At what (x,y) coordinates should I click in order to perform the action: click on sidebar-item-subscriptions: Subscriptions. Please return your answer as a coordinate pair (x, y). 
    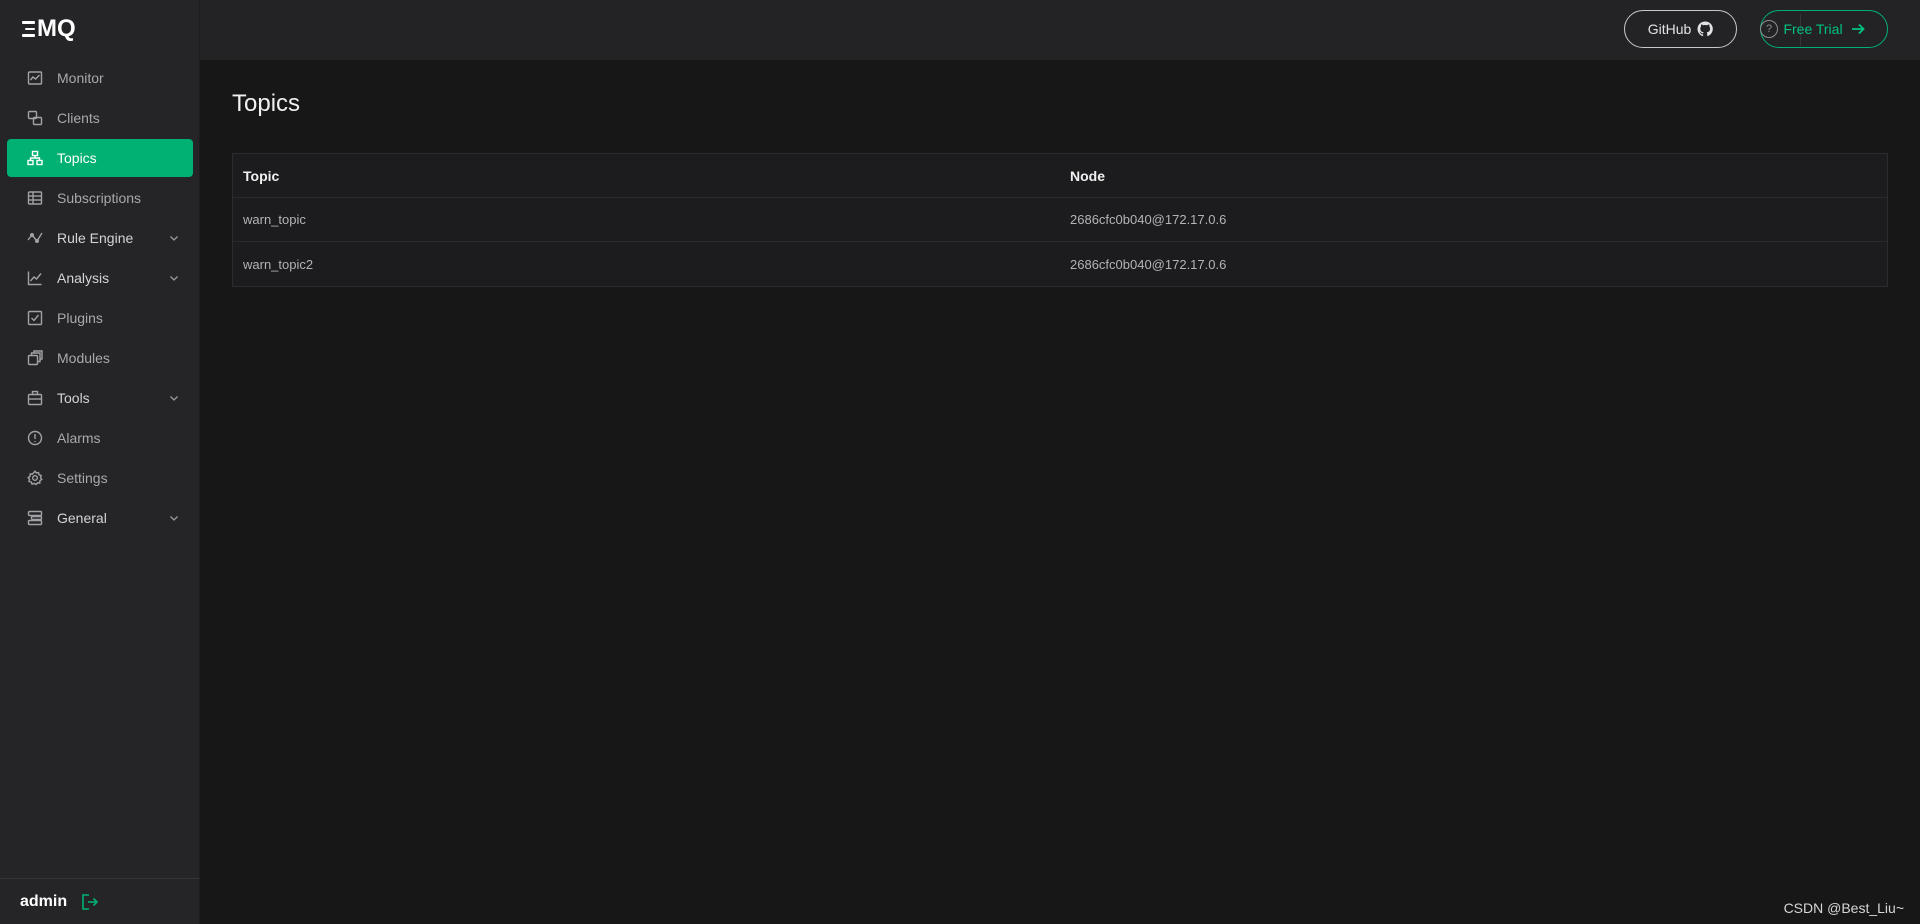
    Looking at the image, I should click on (100, 198).